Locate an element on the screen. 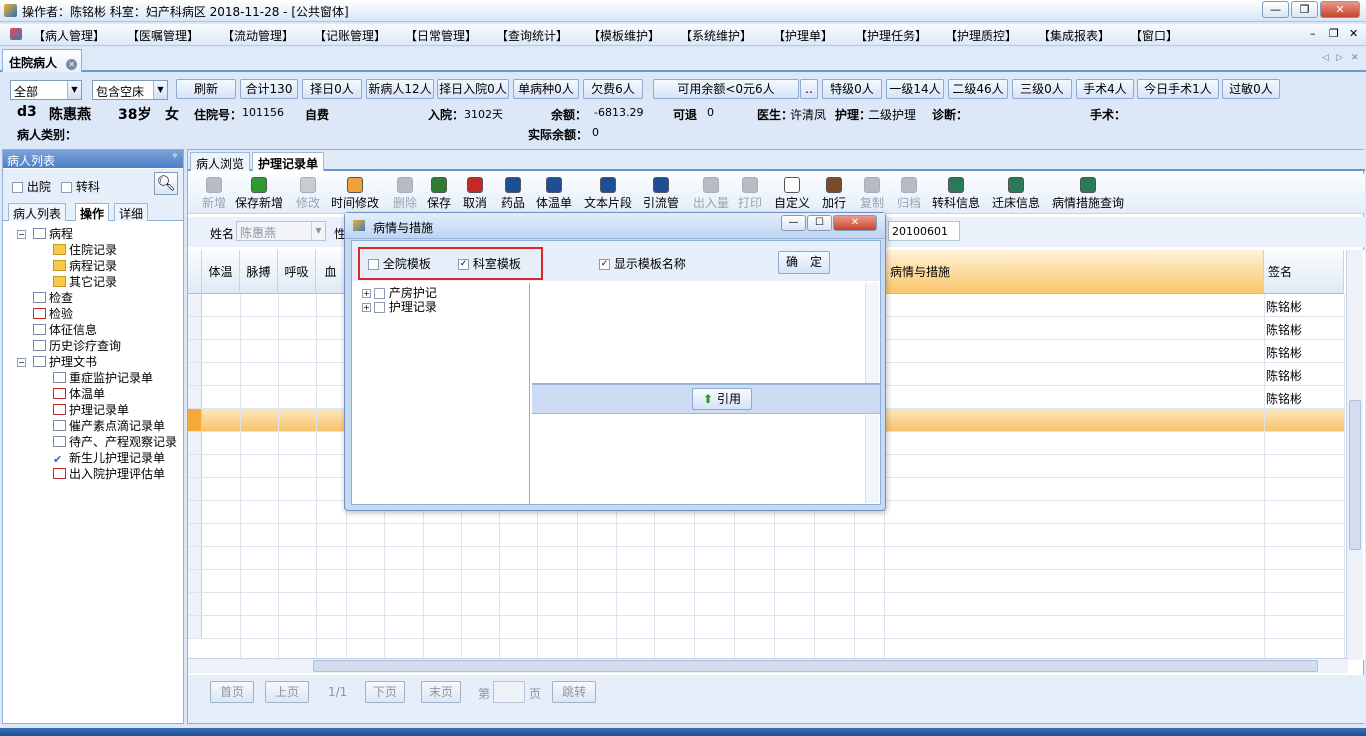  more-button: .. is located at coordinates (809, 89).